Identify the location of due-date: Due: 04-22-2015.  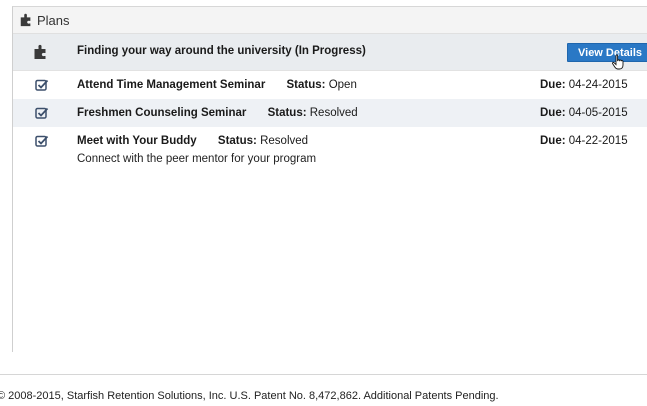
(593, 141).